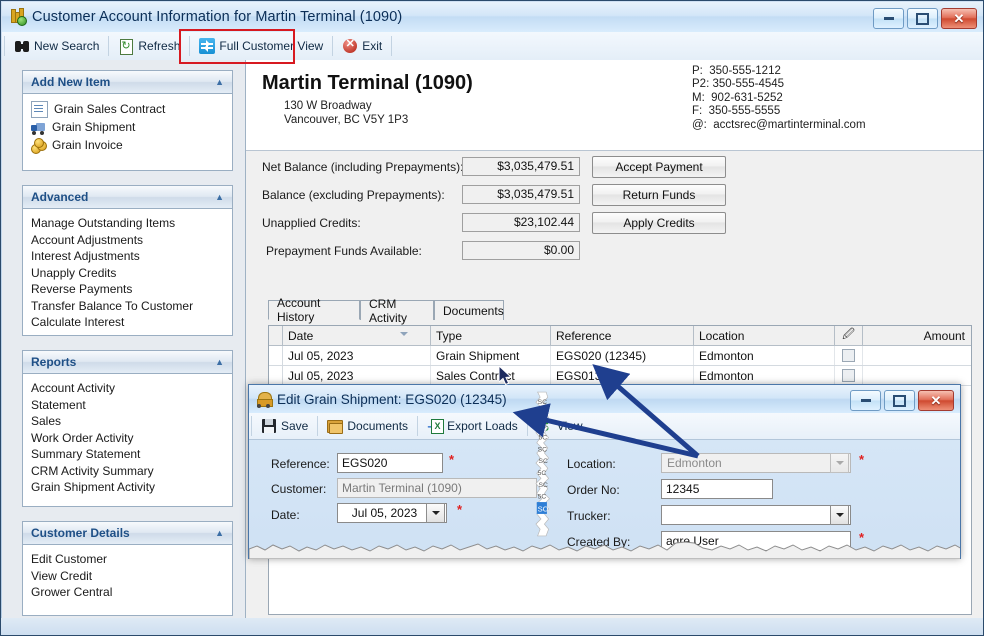 Image resolution: width=984 pixels, height=636 pixels. Describe the element at coordinates (404, 336) in the screenshot. I see `sort-descending-icon` at that location.